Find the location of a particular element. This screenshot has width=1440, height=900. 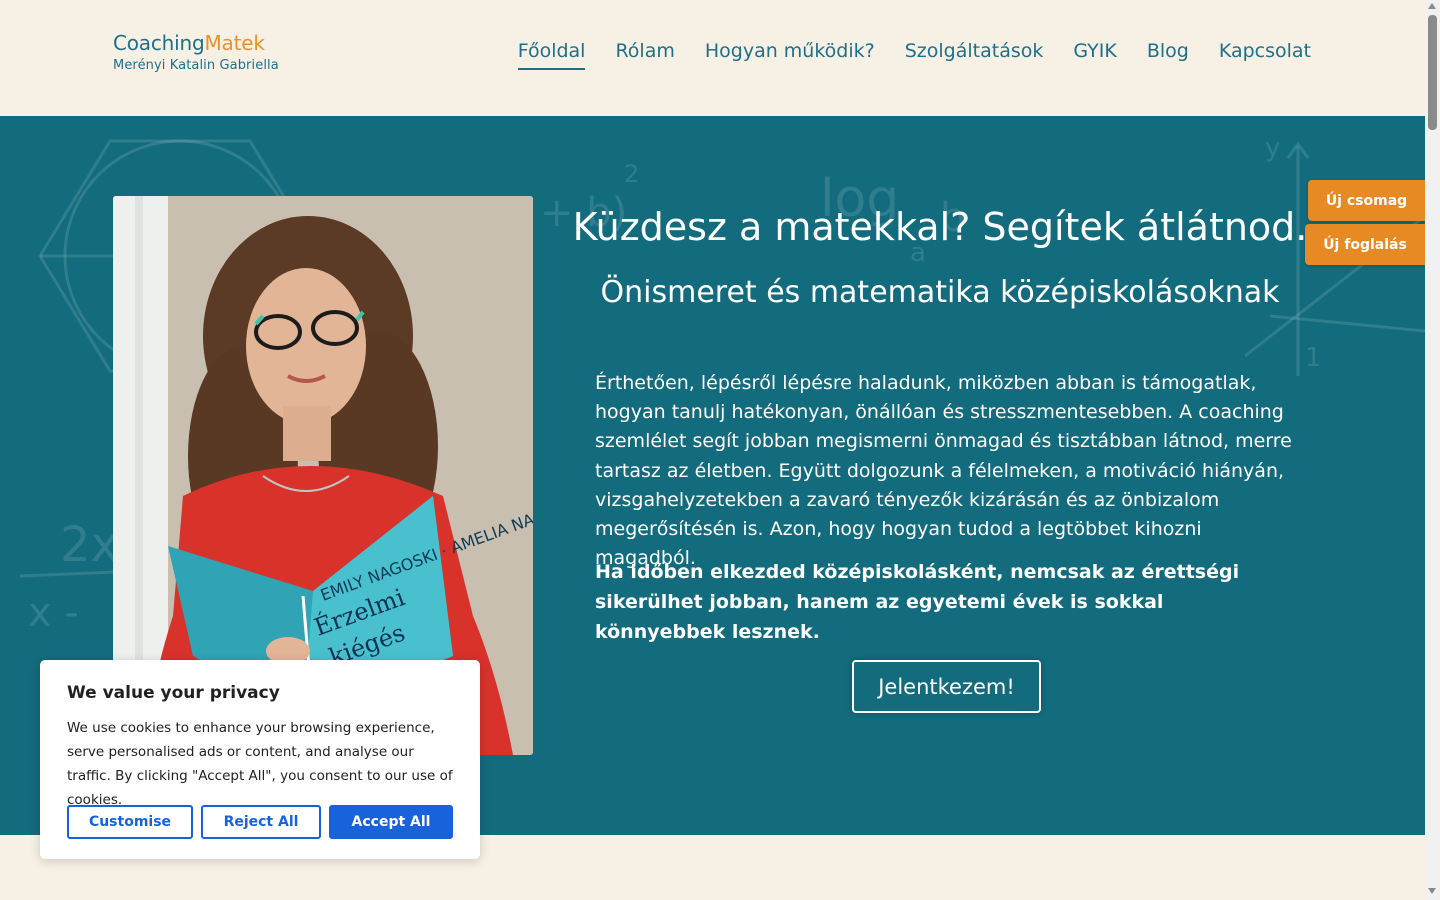

nav-item-blog: Blog is located at coordinates (1168, 55).